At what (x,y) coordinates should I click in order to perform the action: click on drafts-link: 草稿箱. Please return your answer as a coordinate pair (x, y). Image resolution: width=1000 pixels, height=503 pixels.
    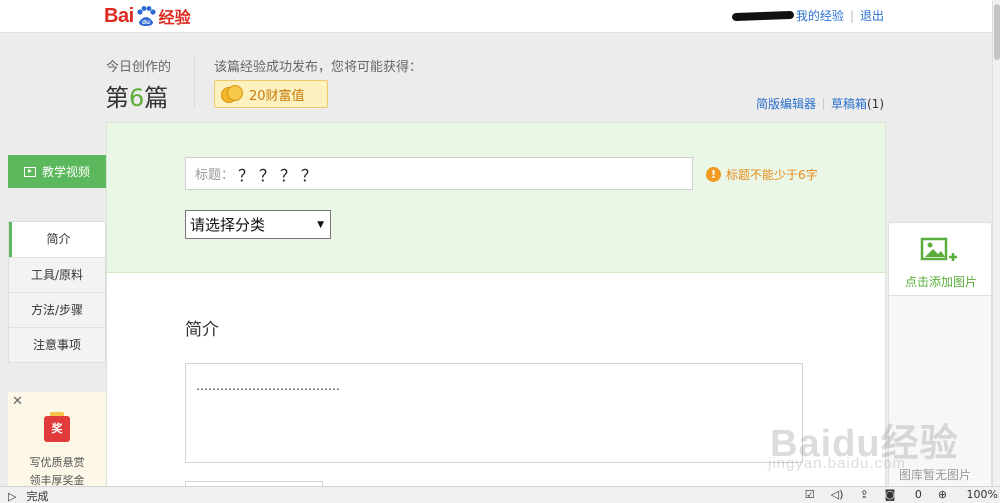
    Looking at the image, I should click on (849, 103).